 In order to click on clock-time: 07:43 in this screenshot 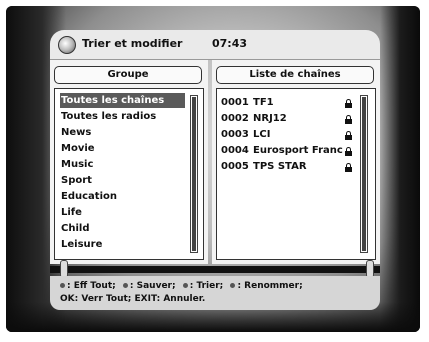, I will do `click(230, 43)`.